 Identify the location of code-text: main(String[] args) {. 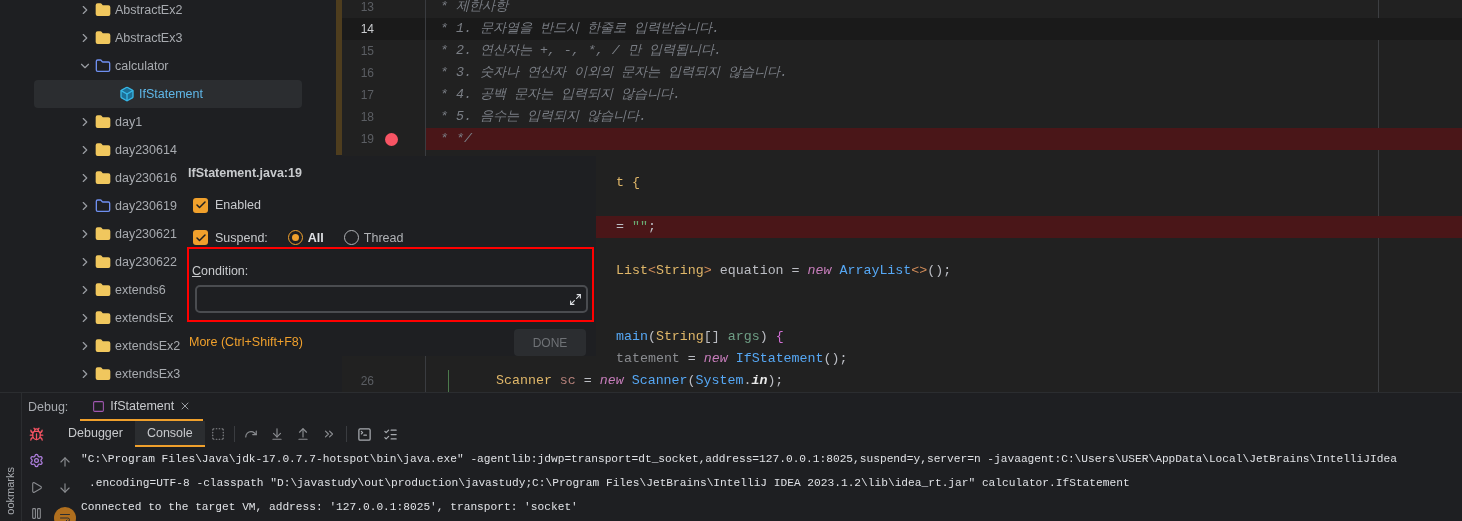
(700, 337).